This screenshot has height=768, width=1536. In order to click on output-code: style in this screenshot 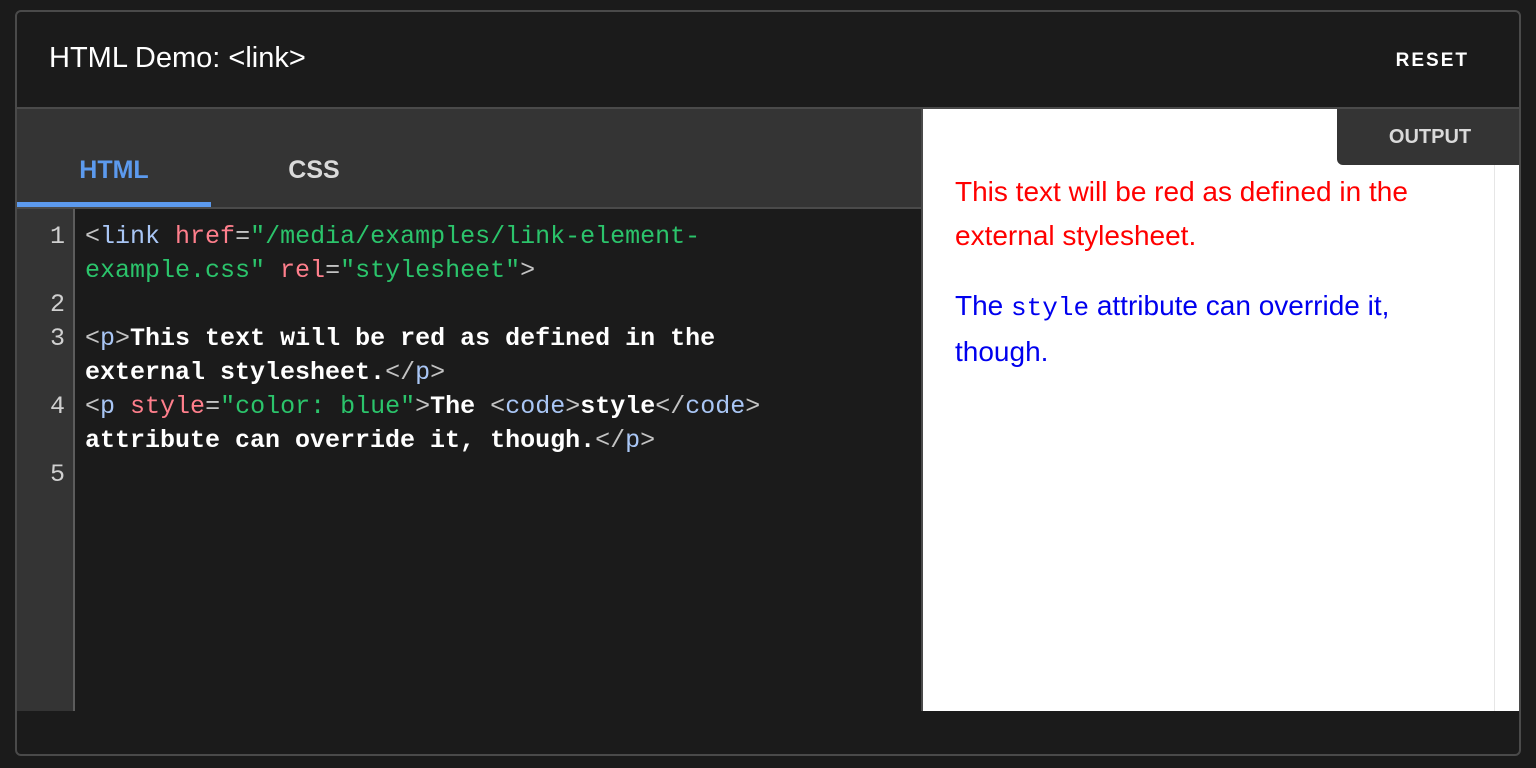, I will do `click(1050, 308)`.